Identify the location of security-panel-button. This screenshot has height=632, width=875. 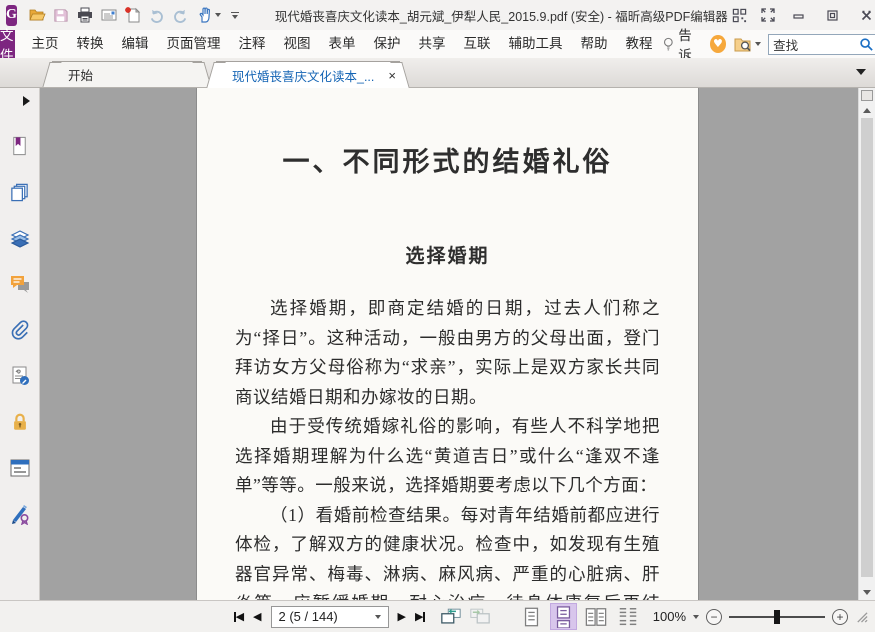
(20, 422).